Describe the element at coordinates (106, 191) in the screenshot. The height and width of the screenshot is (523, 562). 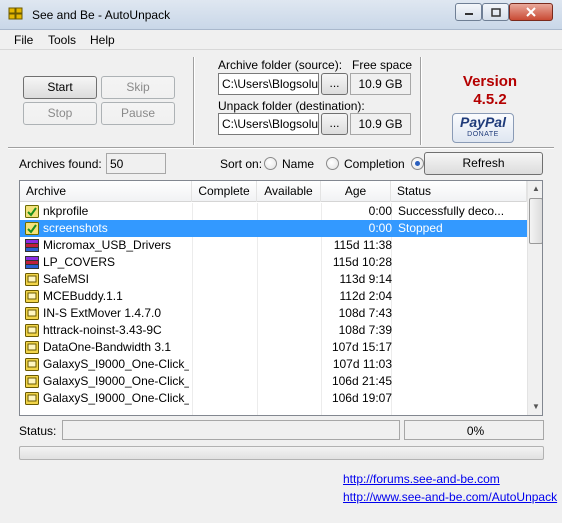
I see `column-archive: Archive` at that location.